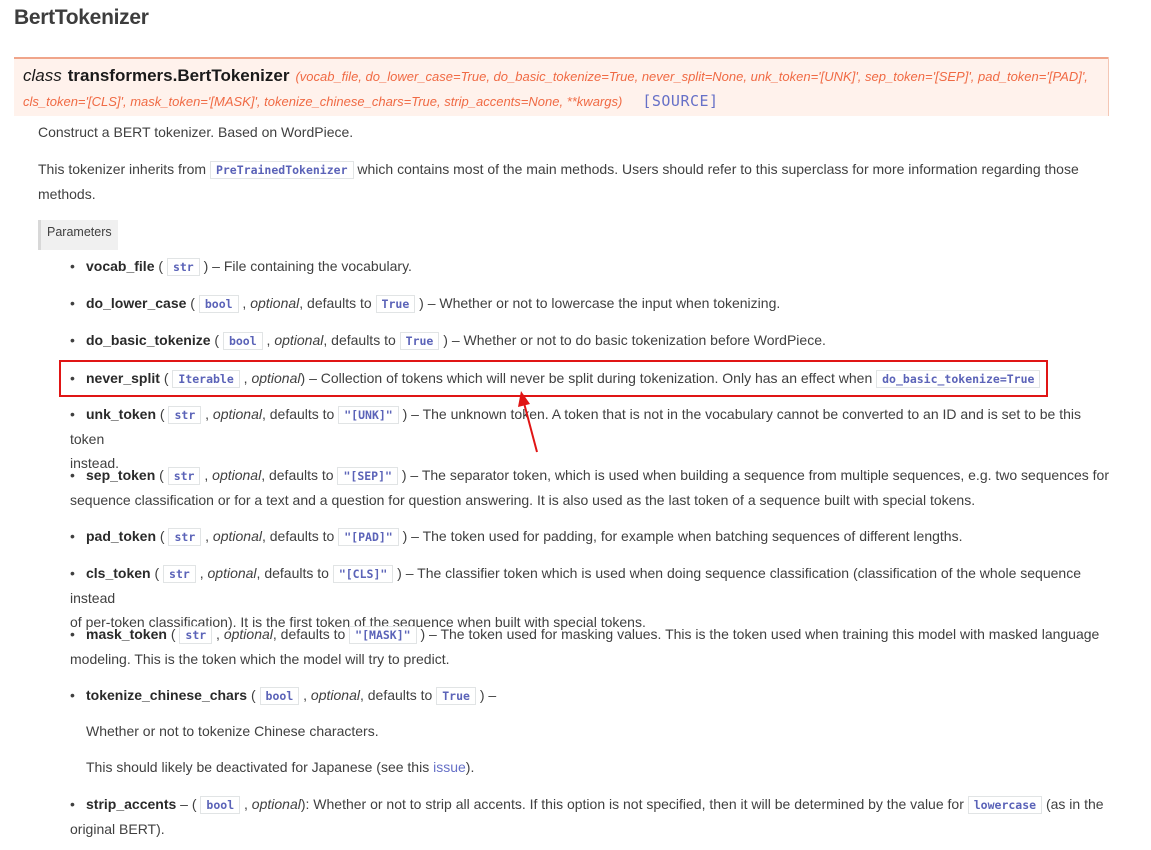 Image resolution: width=1151 pixels, height=850 pixels. I want to click on annotation-arrow-icon, so click(528, 422).